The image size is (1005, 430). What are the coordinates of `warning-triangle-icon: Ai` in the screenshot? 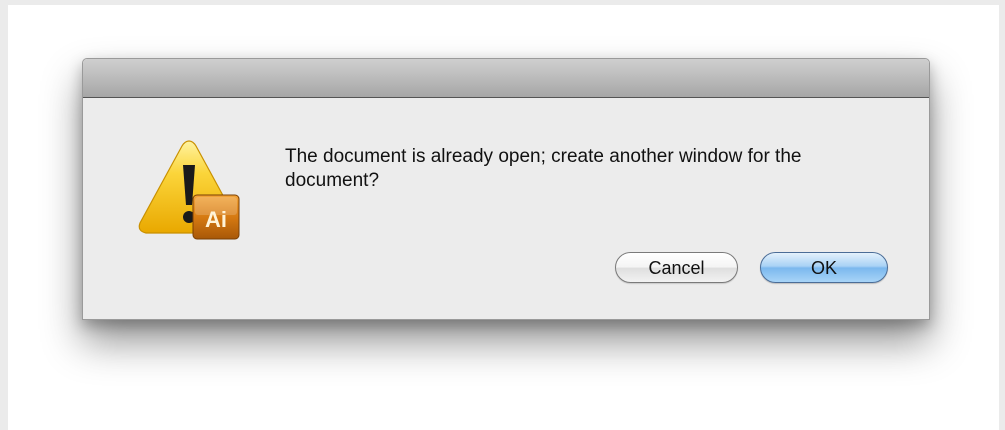 It's located at (189, 190).